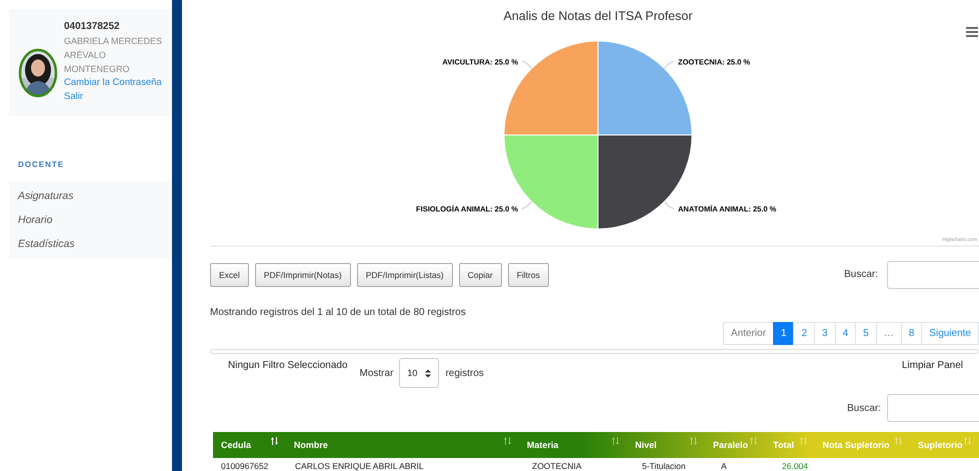 The image size is (979, 471). What do you see at coordinates (359, 466) in the screenshot?
I see `table-cell: CARLOS ENRIQUE ABRIL ABRIL` at bounding box center [359, 466].